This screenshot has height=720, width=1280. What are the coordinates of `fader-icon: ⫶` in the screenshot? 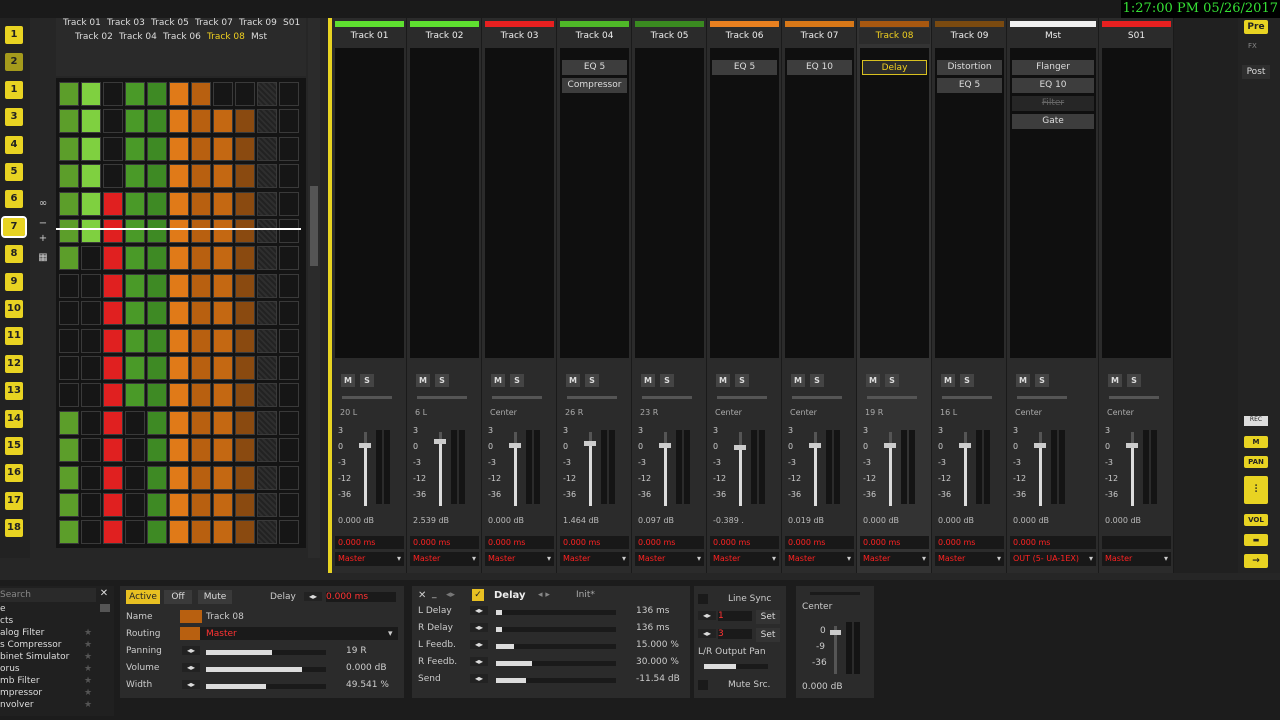 It's located at (1256, 490).